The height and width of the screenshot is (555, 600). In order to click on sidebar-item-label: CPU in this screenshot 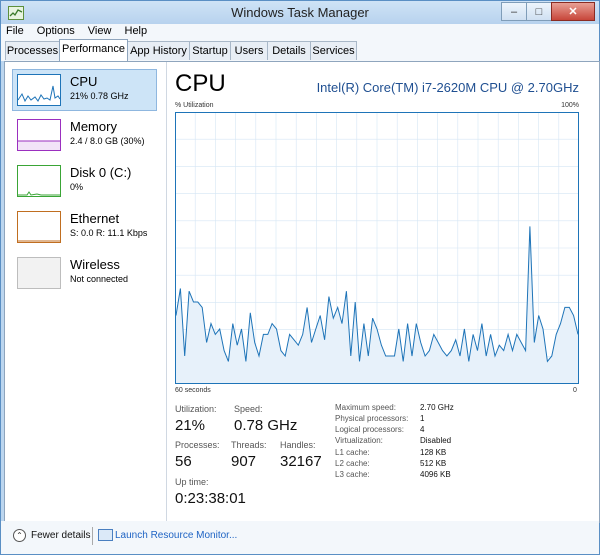, I will do `click(84, 81)`.